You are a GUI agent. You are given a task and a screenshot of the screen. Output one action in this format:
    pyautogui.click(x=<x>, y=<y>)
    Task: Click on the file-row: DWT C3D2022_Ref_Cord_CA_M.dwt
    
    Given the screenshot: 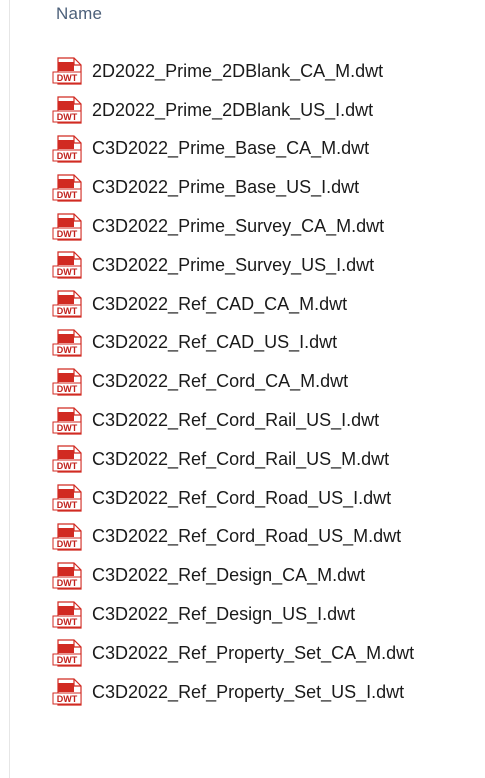 What is the action you would take?
    pyautogui.click(x=233, y=381)
    